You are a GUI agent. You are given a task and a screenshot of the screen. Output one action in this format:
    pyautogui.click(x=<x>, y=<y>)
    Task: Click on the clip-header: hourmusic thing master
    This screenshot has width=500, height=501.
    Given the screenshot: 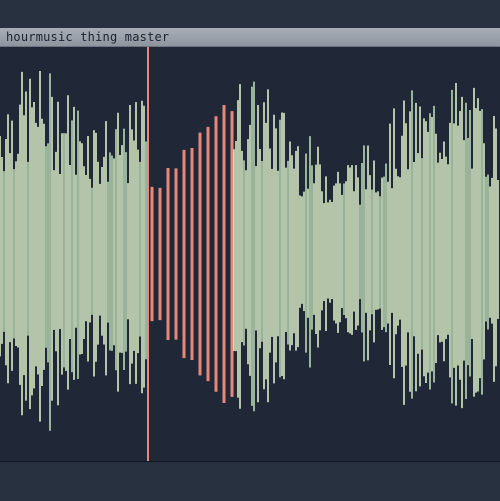 What is the action you would take?
    pyautogui.click(x=250, y=37)
    